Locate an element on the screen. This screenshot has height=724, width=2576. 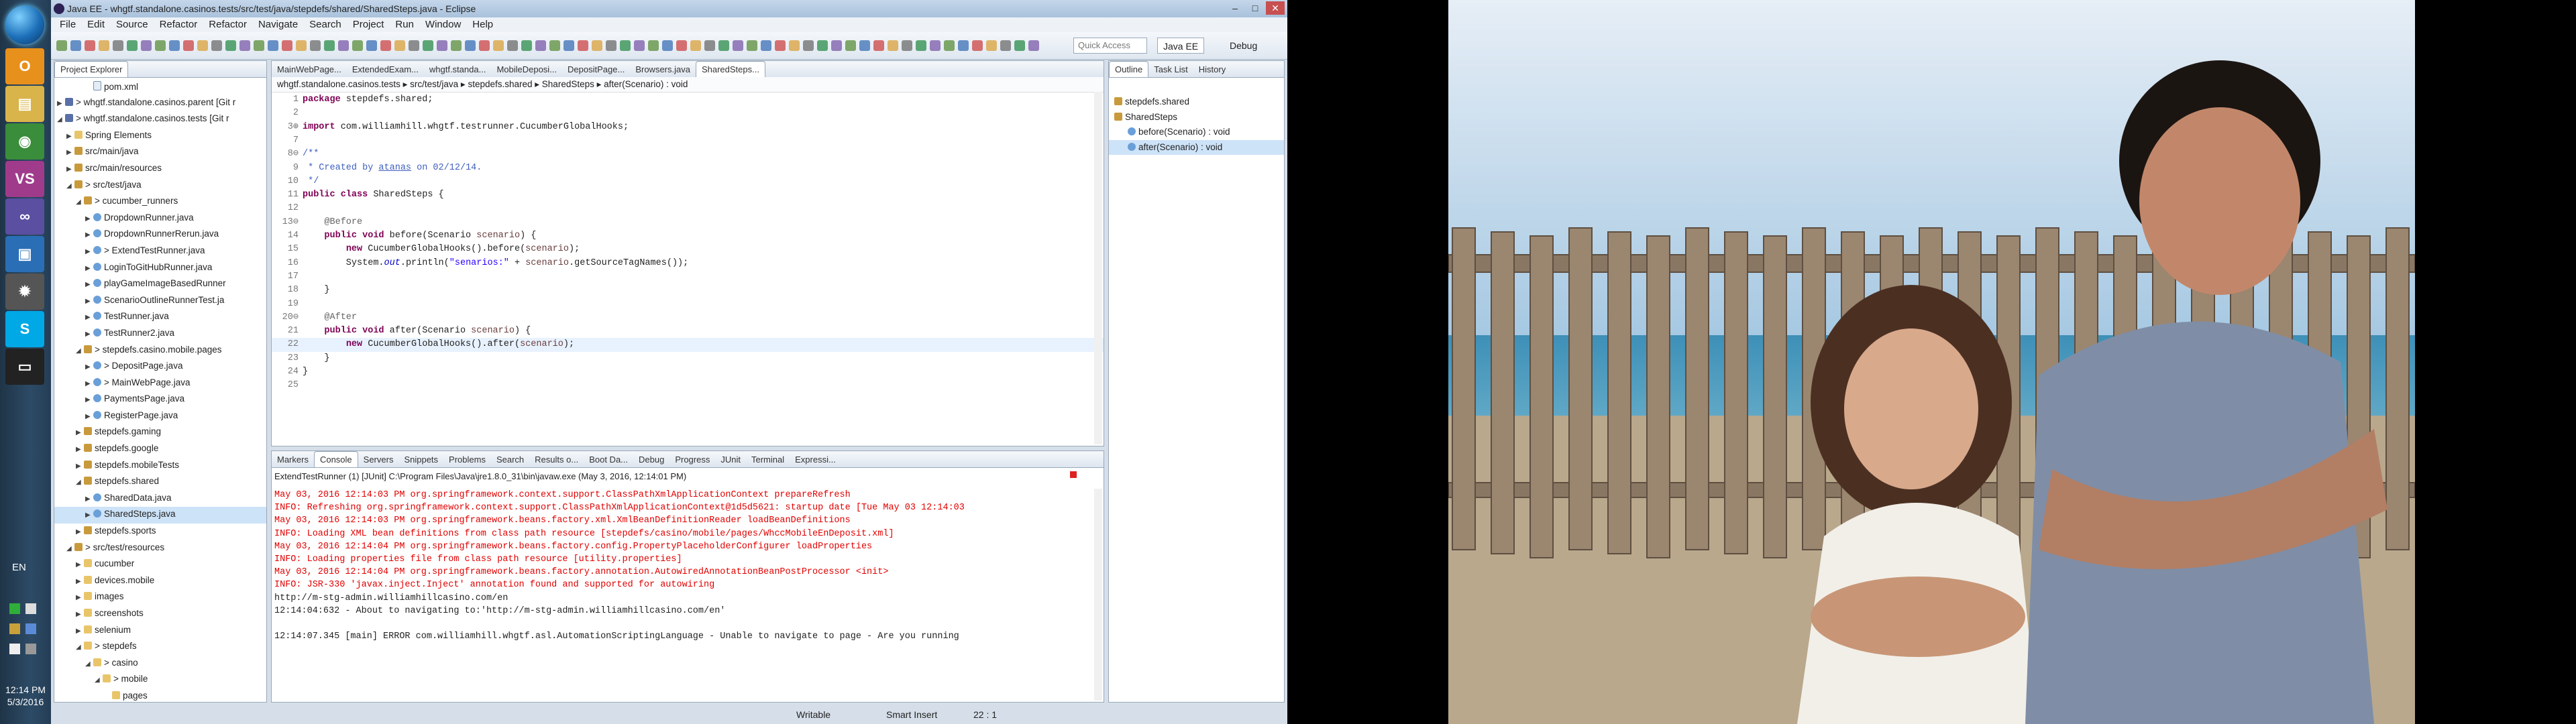
outline-tab: Task List is located at coordinates (1170, 69).